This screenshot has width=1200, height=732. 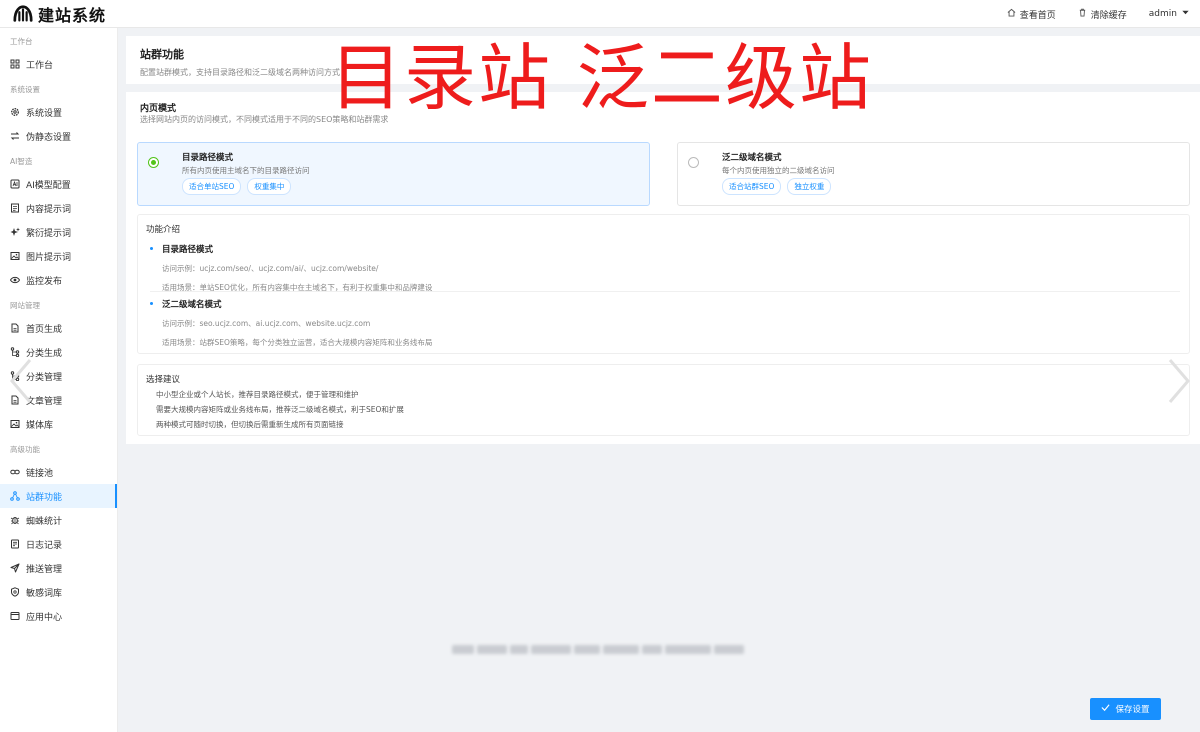 I want to click on user-menu: admin, so click(x=1169, y=14).